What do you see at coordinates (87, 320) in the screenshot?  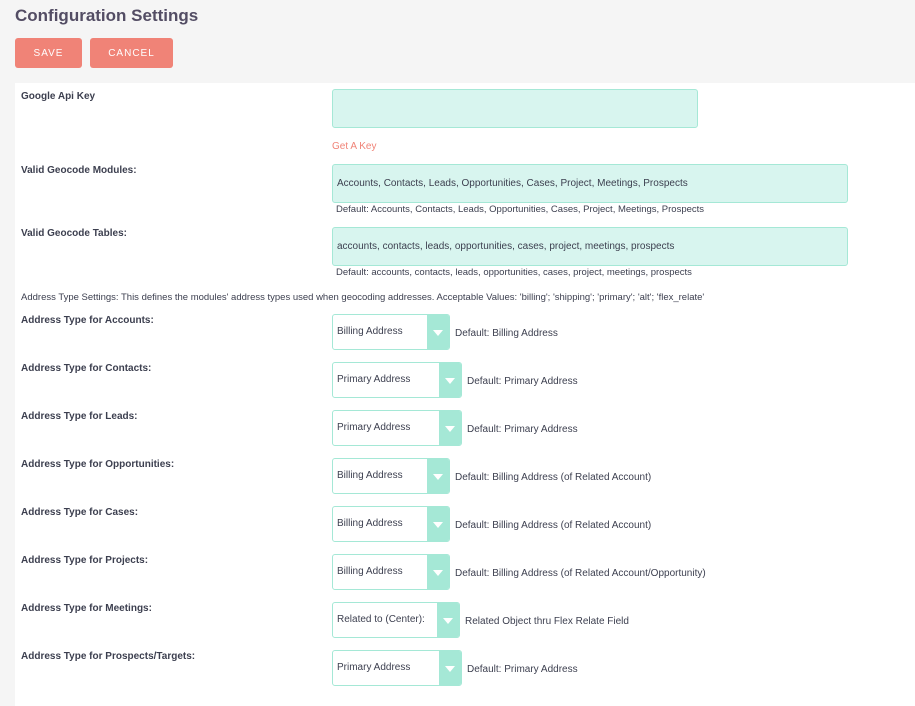 I see `address-type-accounts-label: Address Type for Accounts:` at bounding box center [87, 320].